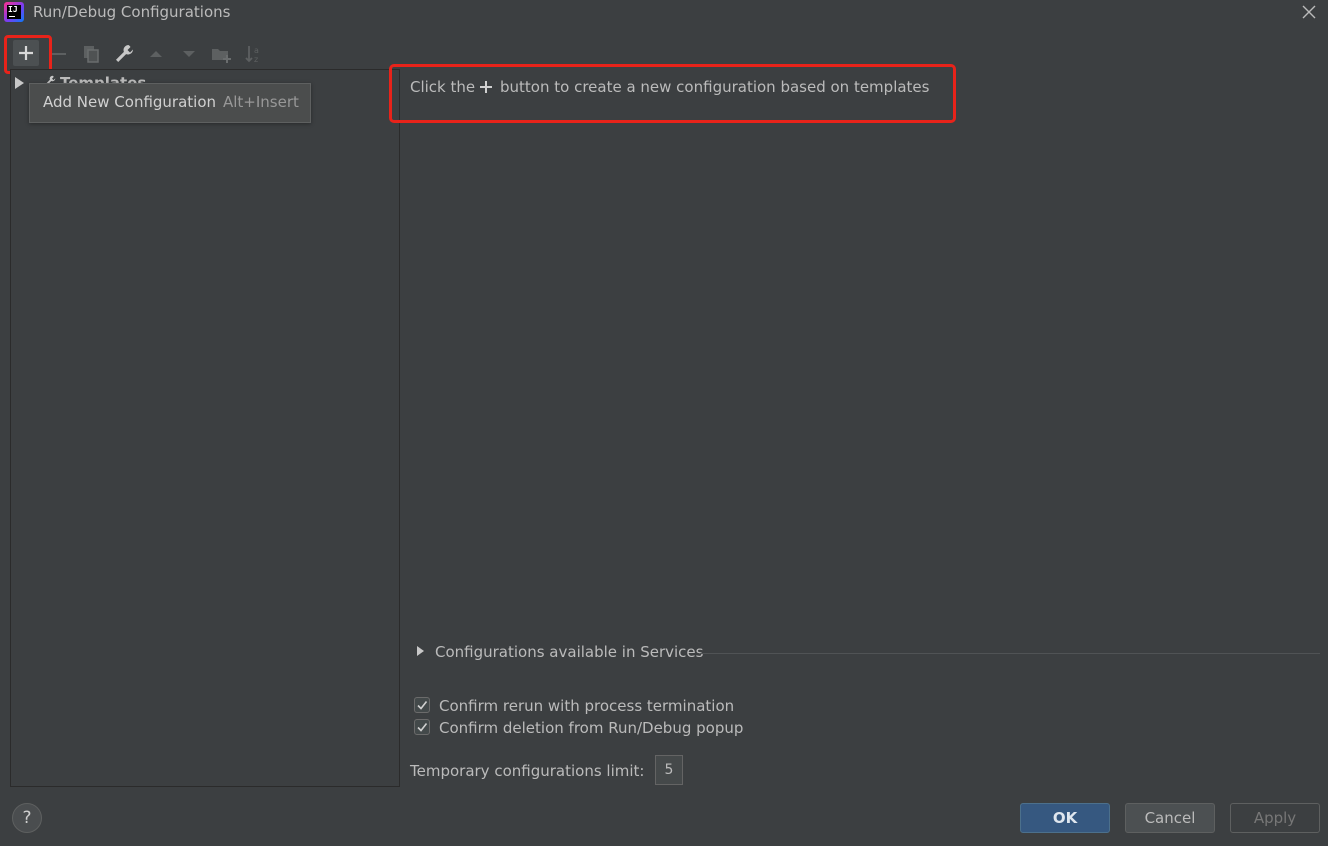 This screenshot has width=1328, height=846. What do you see at coordinates (443, 87) in the screenshot?
I see `hint-text-start: Click the` at bounding box center [443, 87].